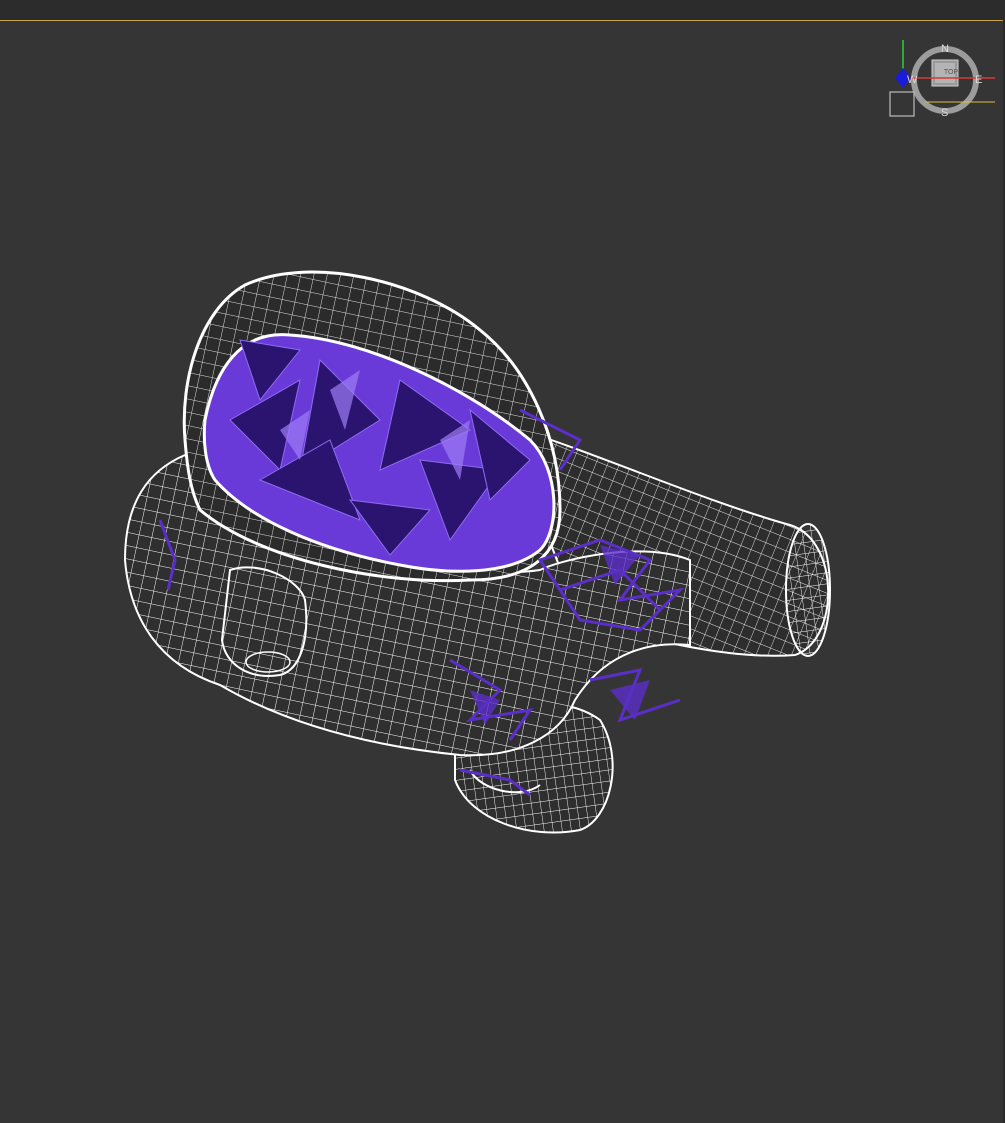  Describe the element at coordinates (808, 590) in the screenshot. I see `mesh-spout-end` at that location.